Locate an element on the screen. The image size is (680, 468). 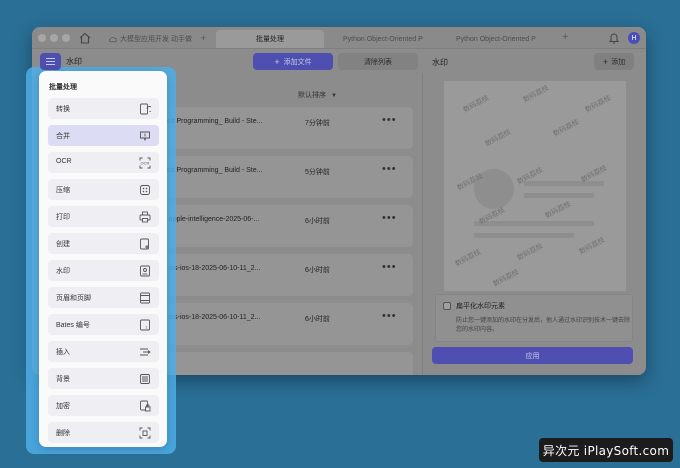
delete-icon is located at coordinates (145, 433).